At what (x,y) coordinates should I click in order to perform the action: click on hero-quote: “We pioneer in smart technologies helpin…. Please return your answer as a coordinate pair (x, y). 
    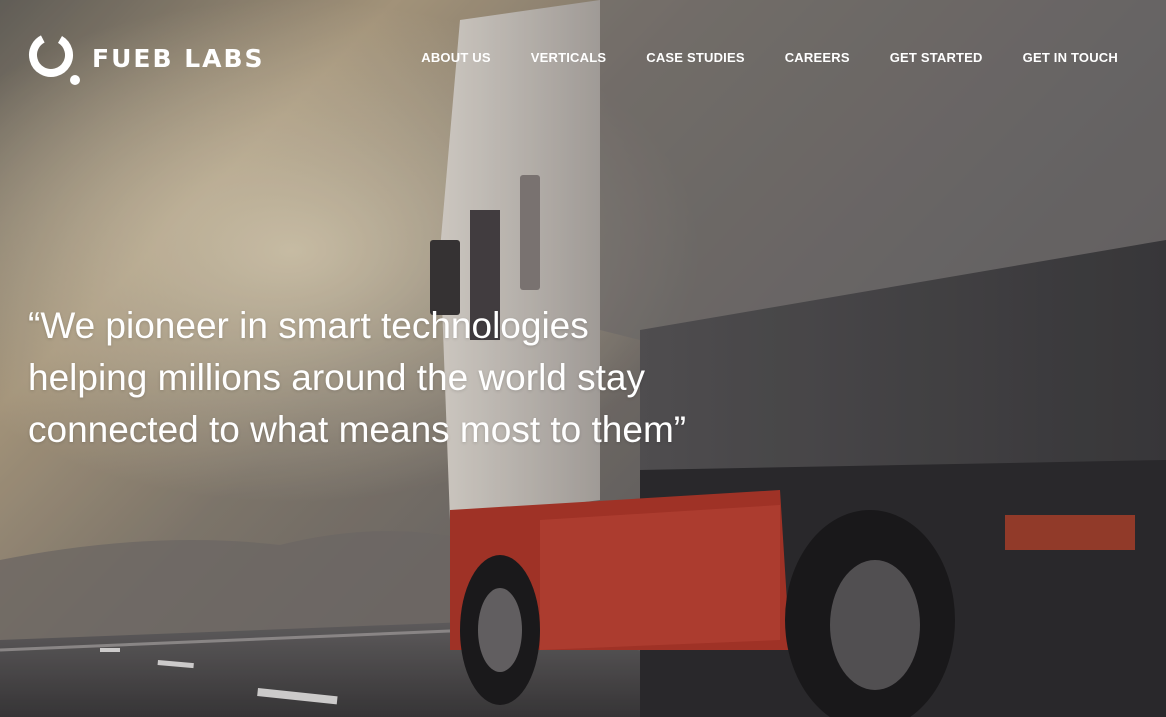
    Looking at the image, I should click on (357, 377).